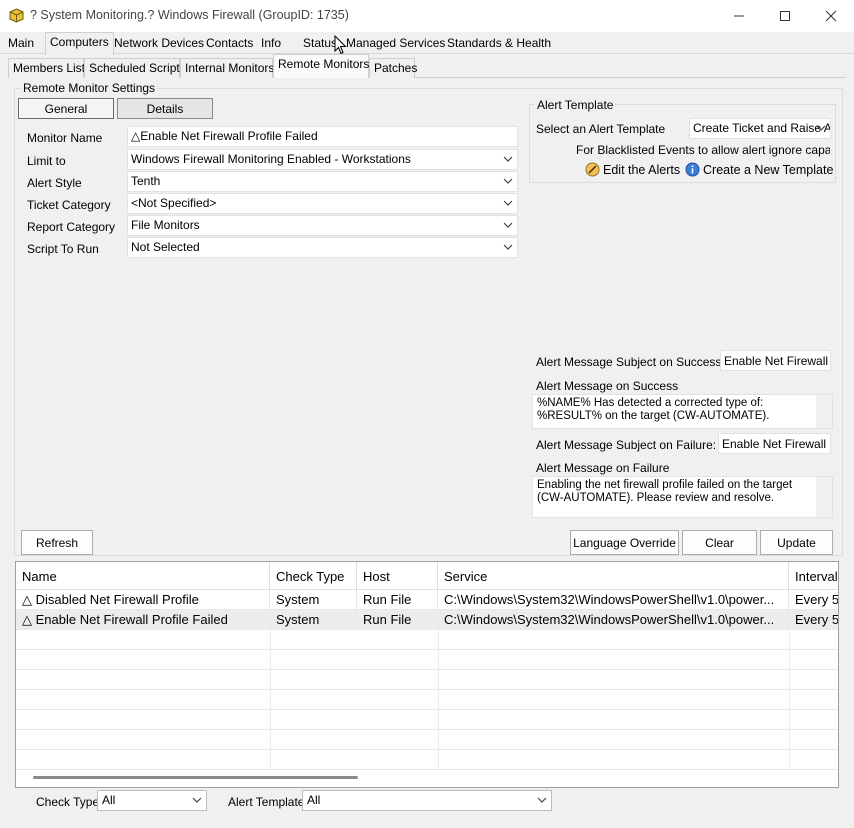 Image resolution: width=854 pixels, height=828 pixels. I want to click on column-header-host: Host, so click(397, 576).